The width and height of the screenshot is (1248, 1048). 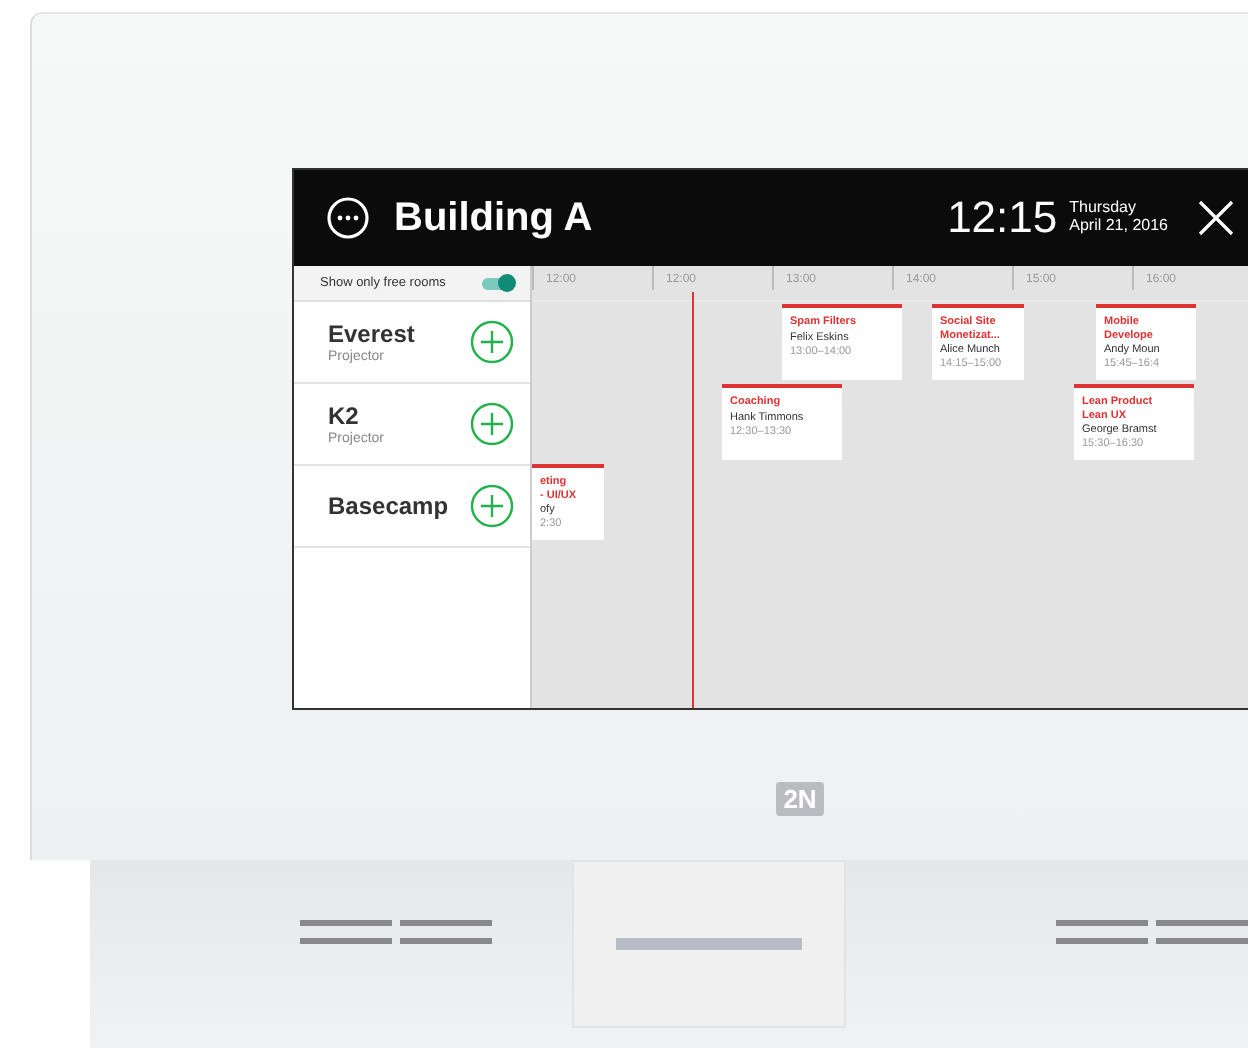 I want to click on building-title: Building A, so click(x=493, y=218).